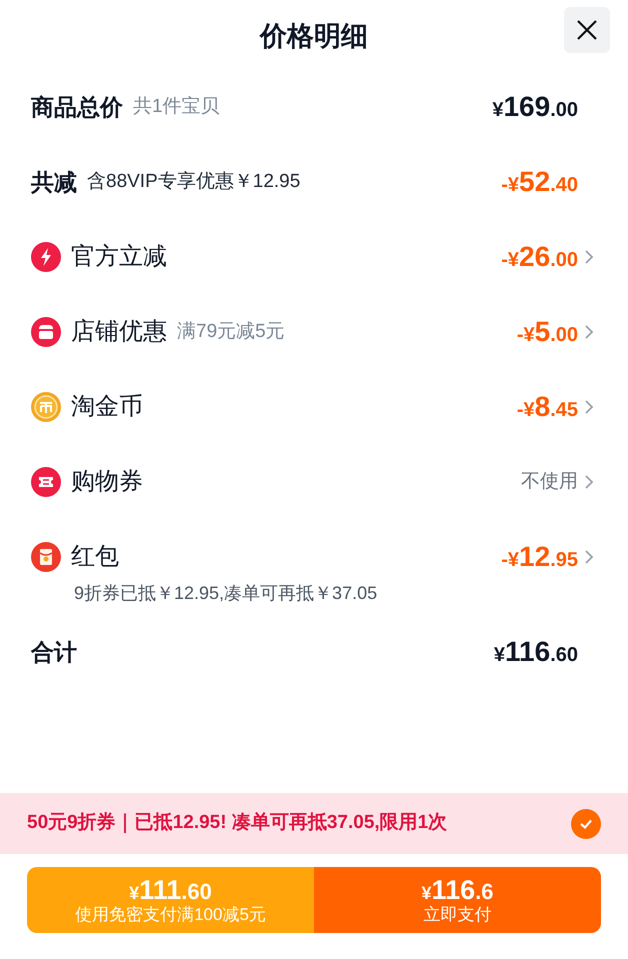  I want to click on dialog-title: 价格明细, so click(314, 36).